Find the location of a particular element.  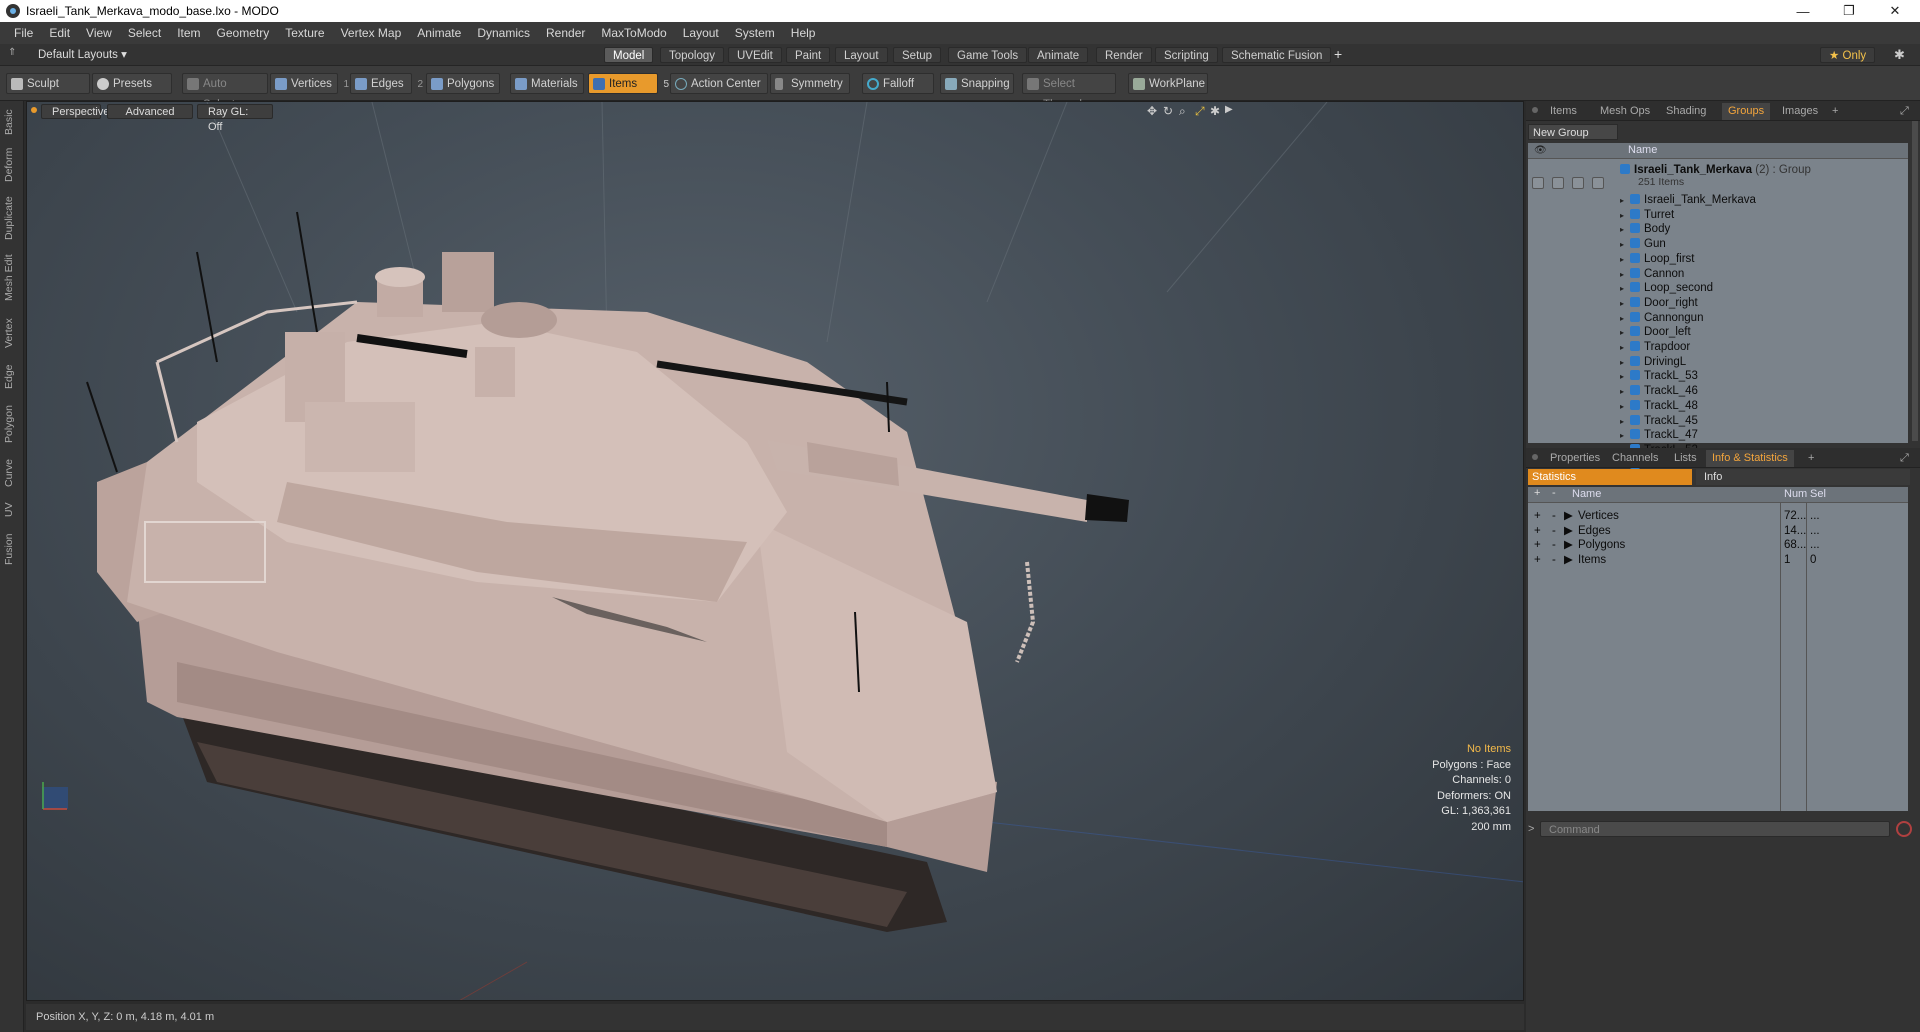

presets-button: Presets F6 is located at coordinates (132, 92).